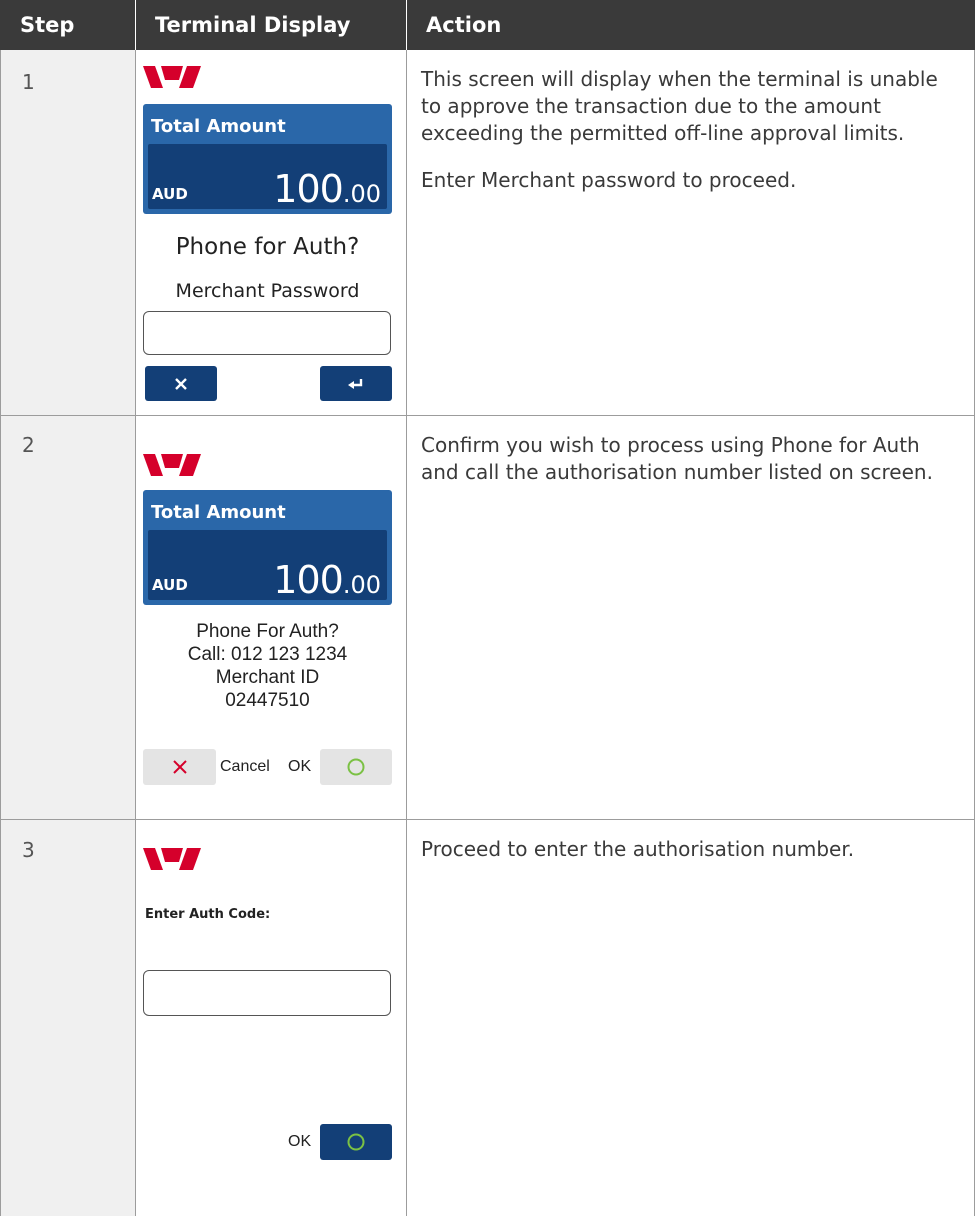 The image size is (975, 1216). What do you see at coordinates (208, 914) in the screenshot?
I see `auth-code-label: Enter Auth Code:` at bounding box center [208, 914].